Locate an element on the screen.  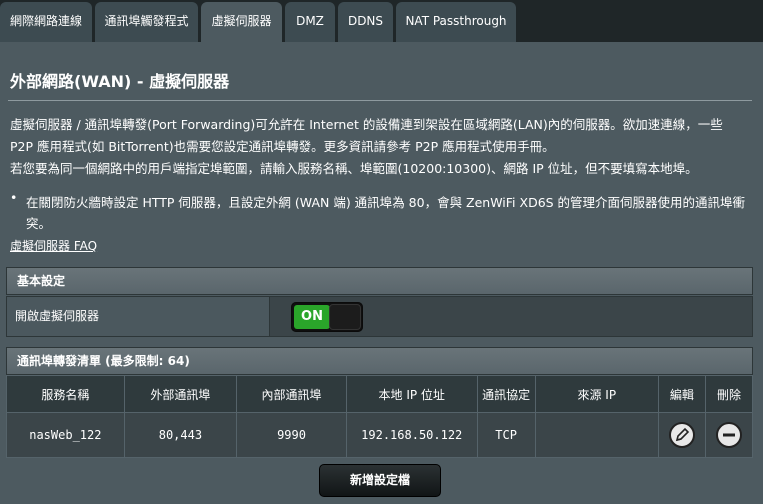
column-delete: 刪除 is located at coordinates (729, 394).